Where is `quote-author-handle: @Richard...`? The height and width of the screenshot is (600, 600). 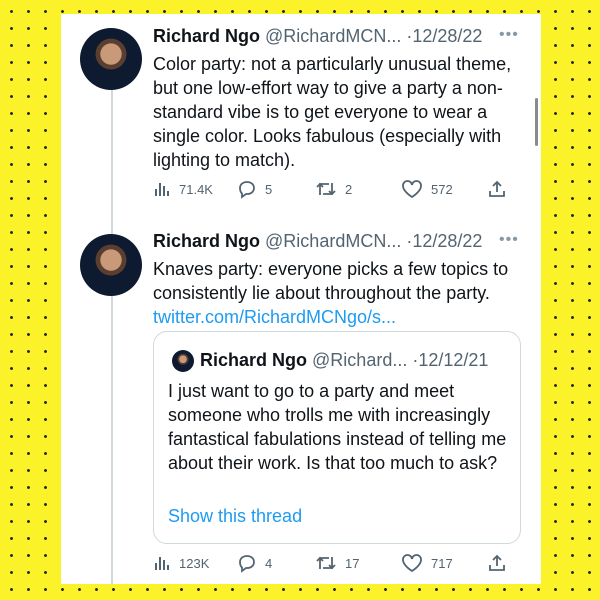
quote-author-handle: @Richard... is located at coordinates (359, 360).